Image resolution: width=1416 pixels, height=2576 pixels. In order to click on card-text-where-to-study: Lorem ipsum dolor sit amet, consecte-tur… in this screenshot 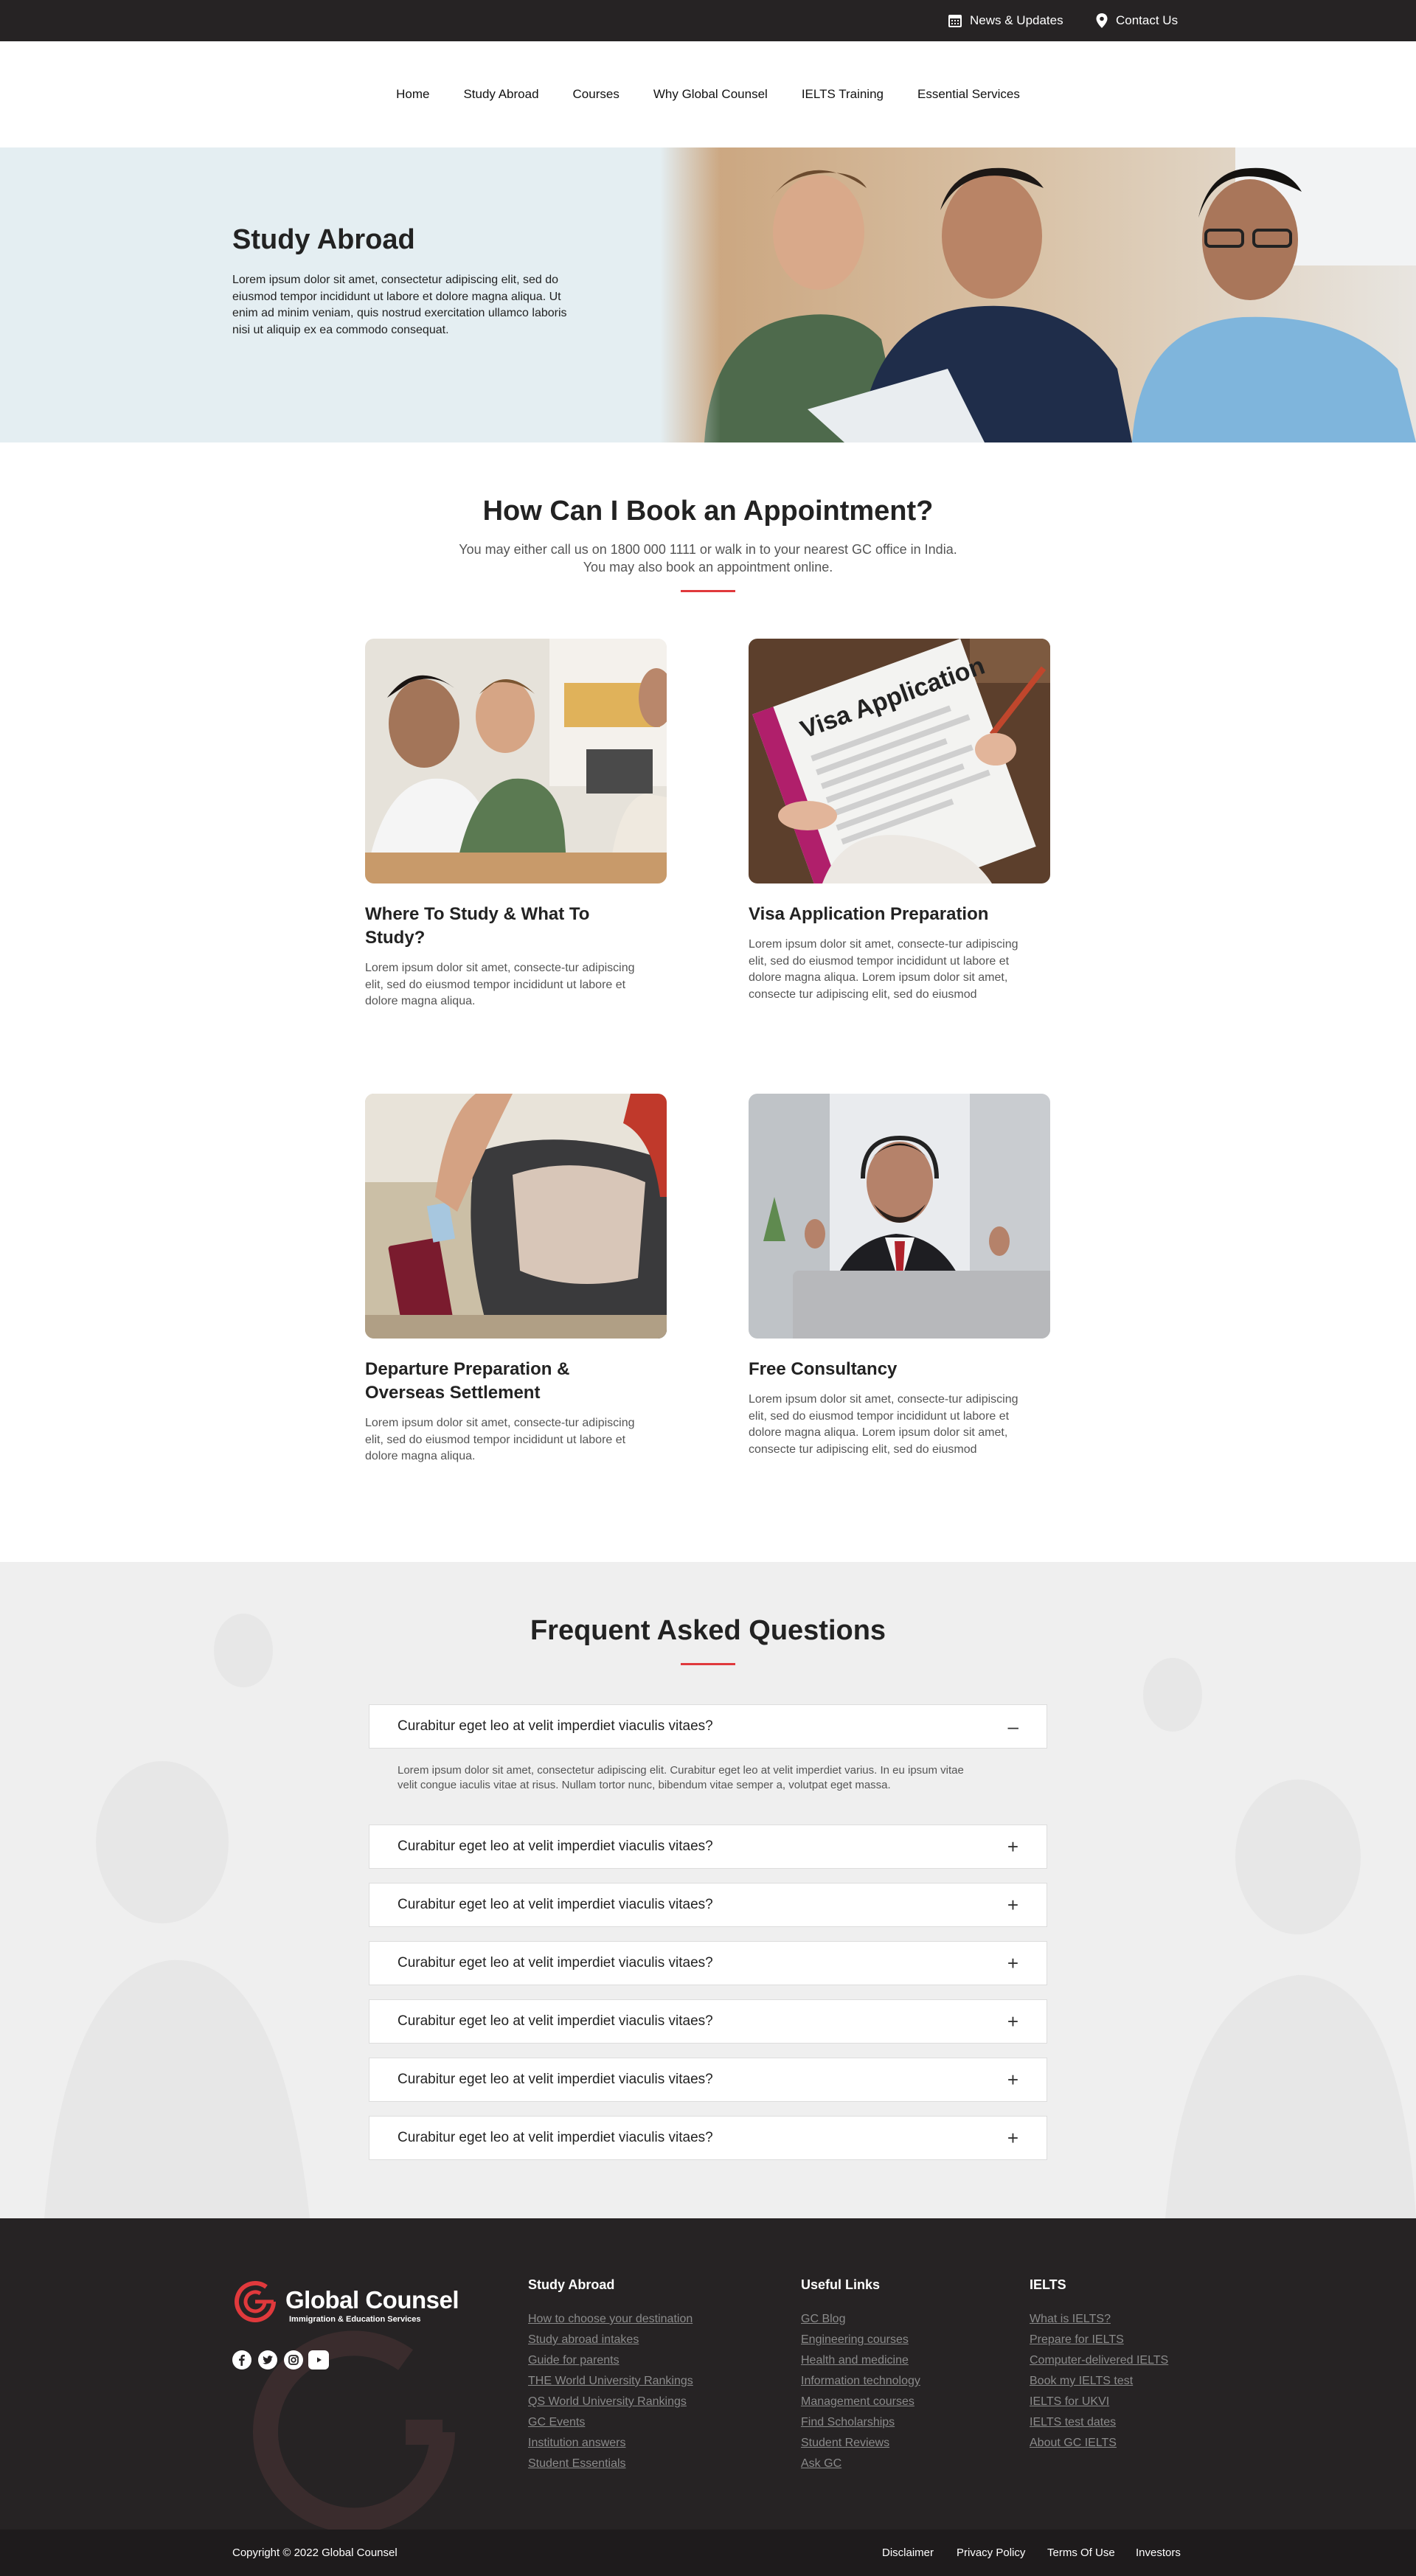, I will do `click(500, 984)`.